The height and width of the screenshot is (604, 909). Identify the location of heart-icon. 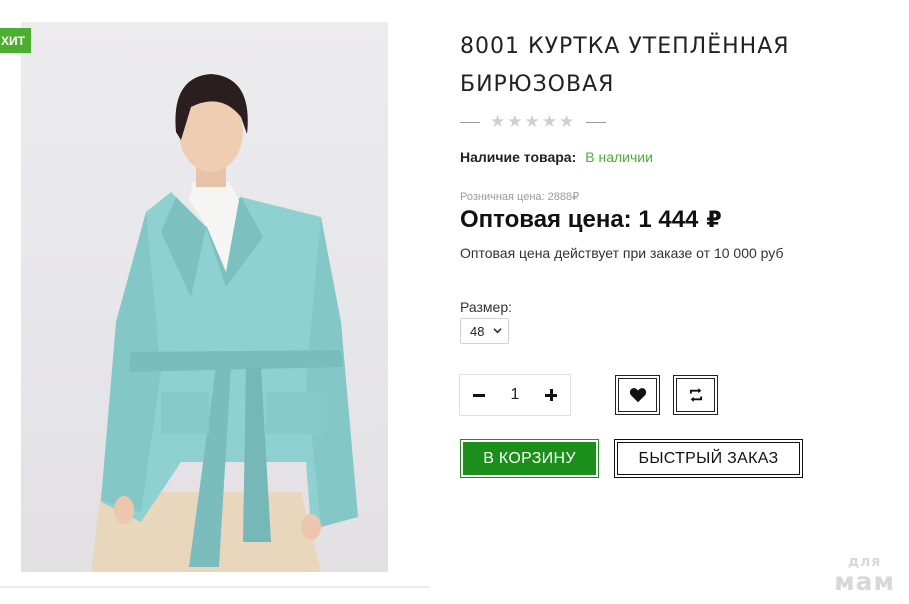
(637, 395).